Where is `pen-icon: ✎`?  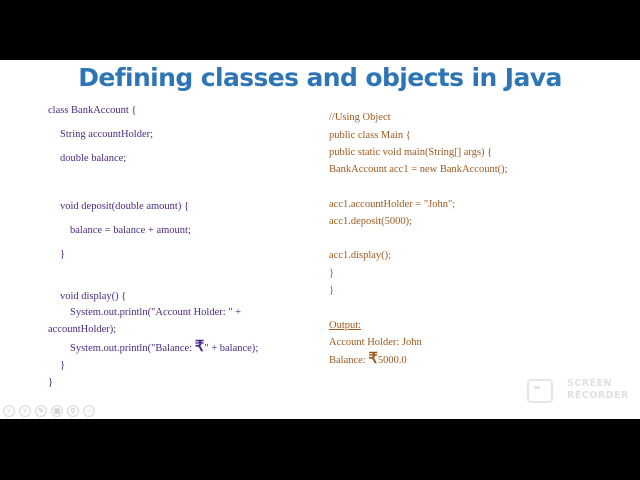
pen-icon: ✎ is located at coordinates (41, 411).